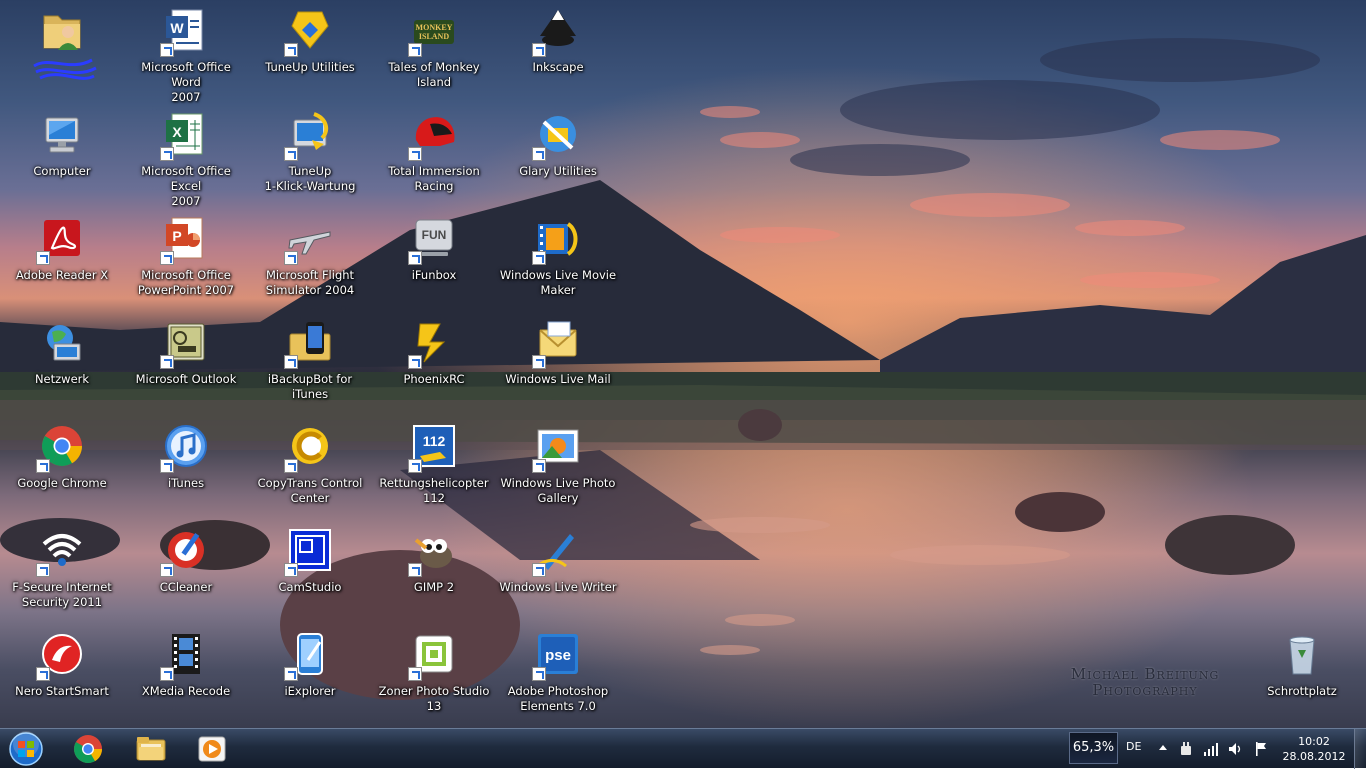 The image size is (1366, 772). Describe the element at coordinates (62, 676) in the screenshot. I see `desktop-icon: Nero StartSmart` at that location.